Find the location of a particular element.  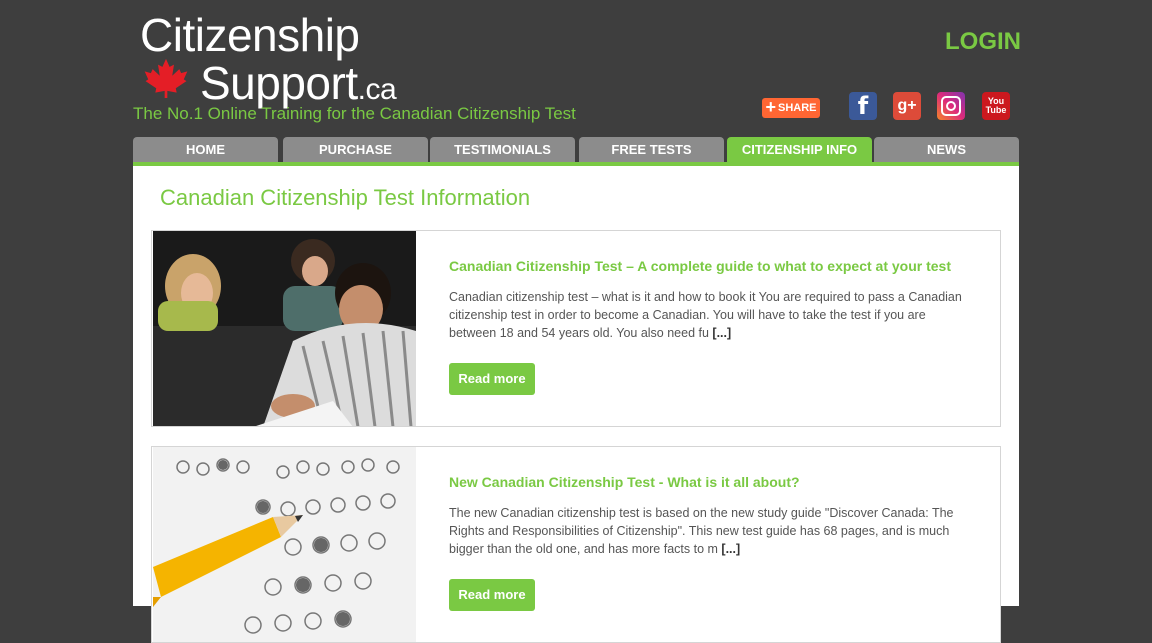

instagram-icon is located at coordinates (951, 106).